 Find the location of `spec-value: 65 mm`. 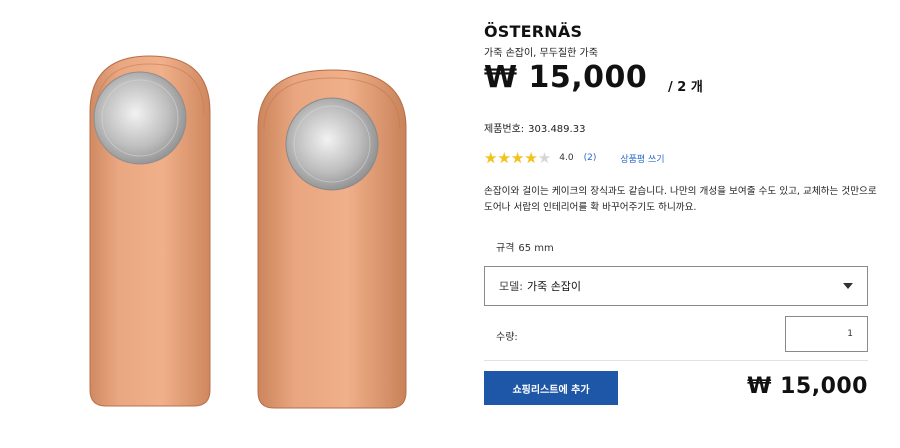

spec-value: 65 mm is located at coordinates (536, 248).